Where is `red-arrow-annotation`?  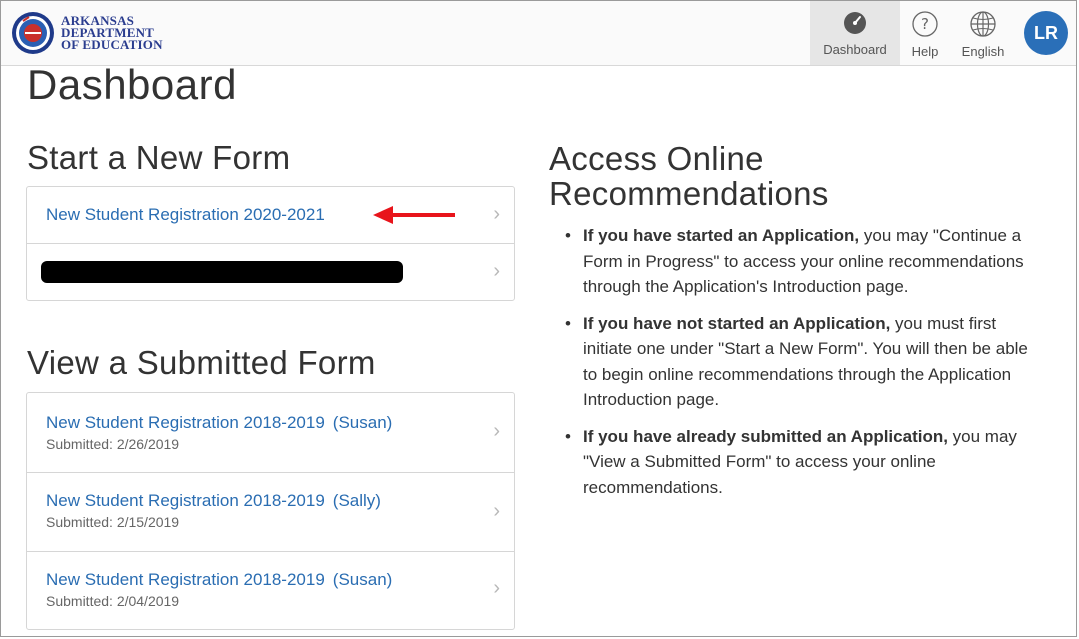 red-arrow-annotation is located at coordinates (414, 215).